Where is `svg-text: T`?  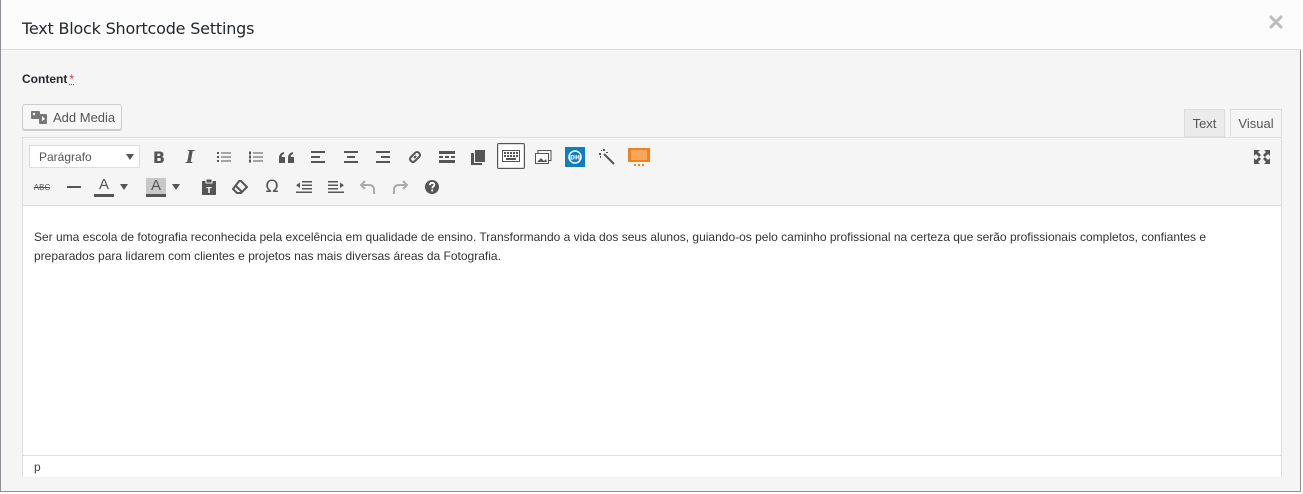 svg-text: T is located at coordinates (209, 190).